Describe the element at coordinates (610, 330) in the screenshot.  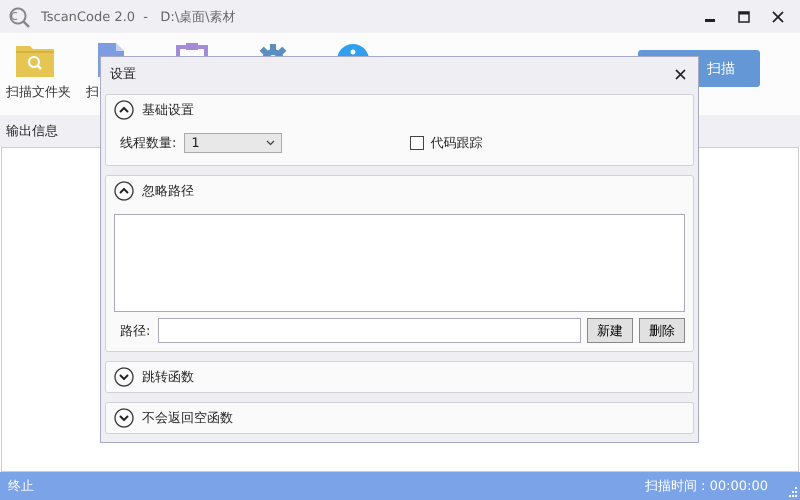
I see `add-button: 新建` at that location.